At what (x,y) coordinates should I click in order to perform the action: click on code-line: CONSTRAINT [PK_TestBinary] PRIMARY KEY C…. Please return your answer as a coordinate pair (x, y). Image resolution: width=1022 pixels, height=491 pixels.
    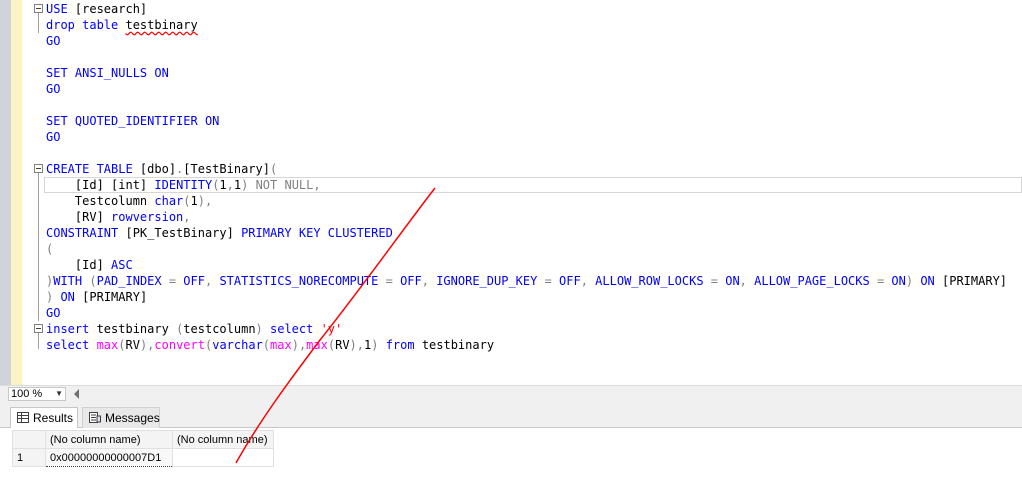
    Looking at the image, I should click on (219, 233).